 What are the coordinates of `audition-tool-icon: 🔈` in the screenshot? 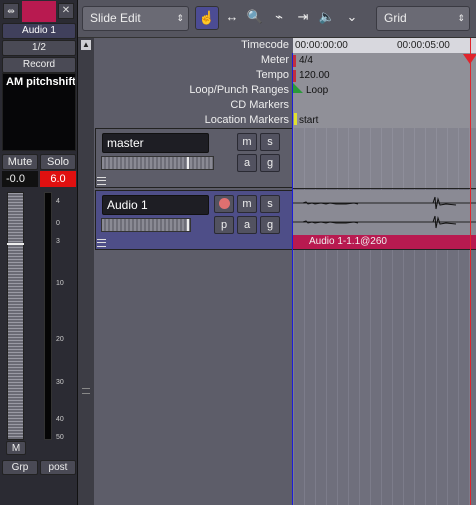 It's located at (327, 18).